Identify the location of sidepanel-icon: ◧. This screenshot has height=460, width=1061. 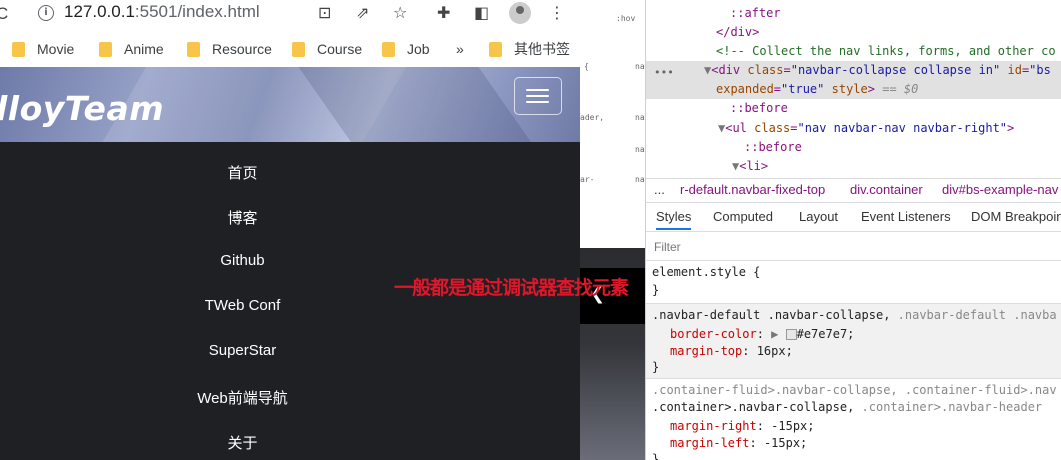
(481, 12).